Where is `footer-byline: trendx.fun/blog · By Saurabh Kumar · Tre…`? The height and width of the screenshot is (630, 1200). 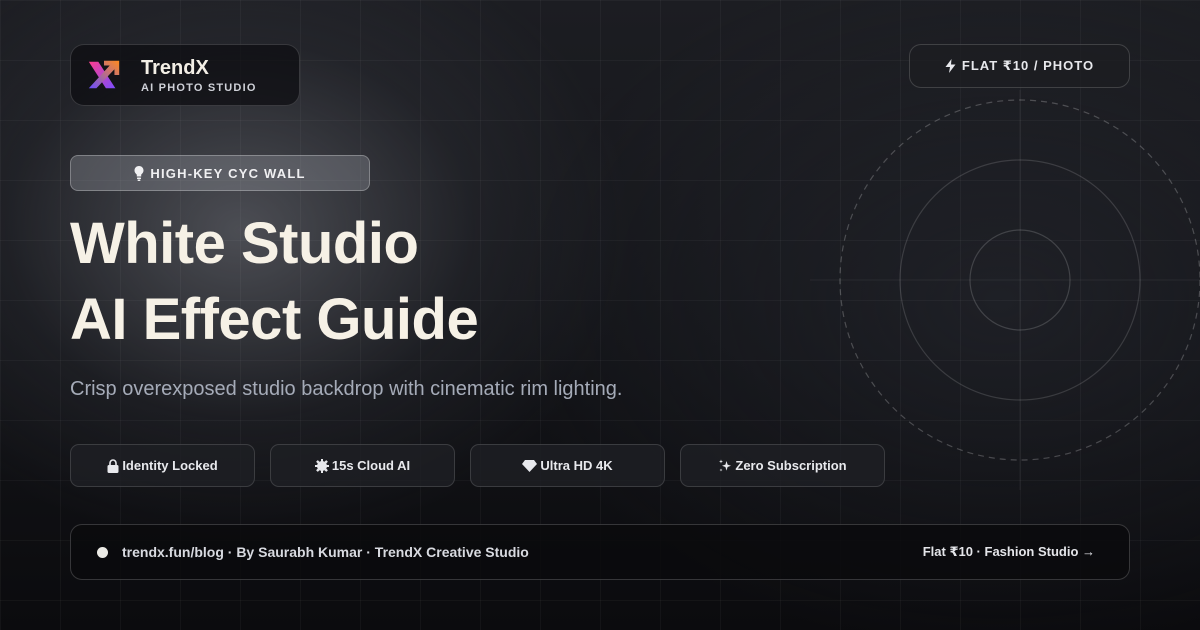 footer-byline: trendx.fun/blog · By Saurabh Kumar · Tre… is located at coordinates (325, 552).